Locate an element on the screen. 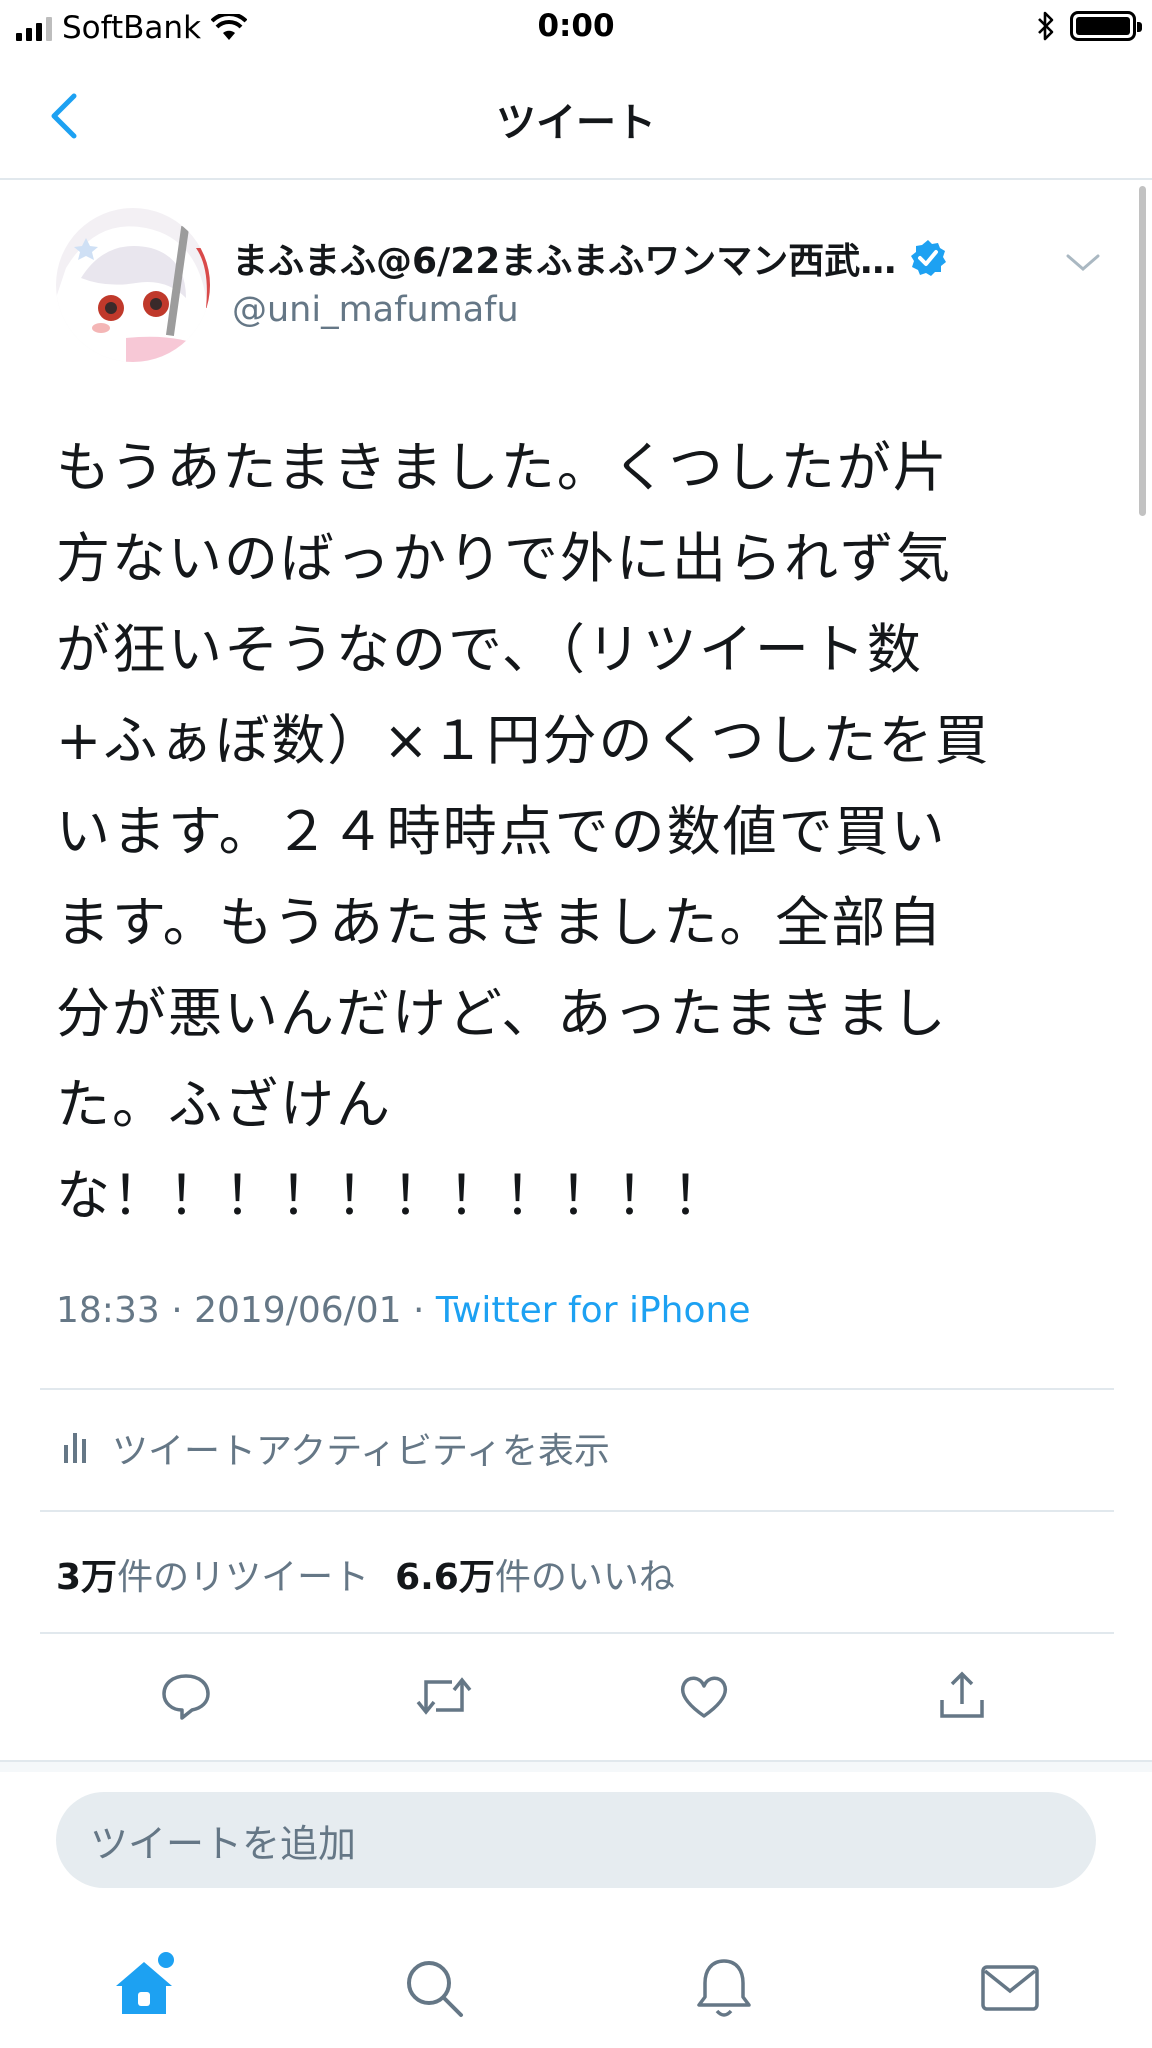 The image size is (1152, 2048). tab-messages is located at coordinates (1010, 1988).